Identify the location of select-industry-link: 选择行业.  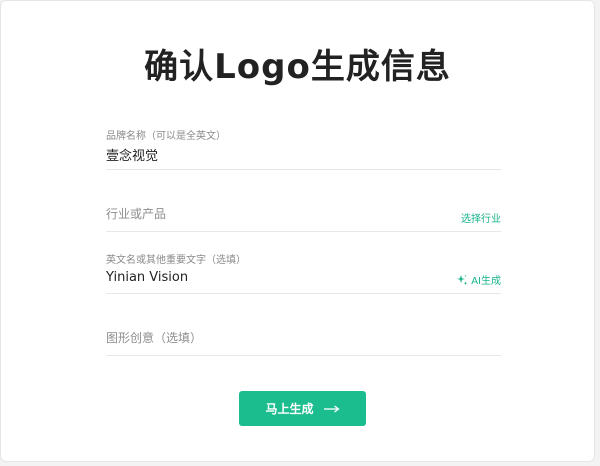
(481, 217).